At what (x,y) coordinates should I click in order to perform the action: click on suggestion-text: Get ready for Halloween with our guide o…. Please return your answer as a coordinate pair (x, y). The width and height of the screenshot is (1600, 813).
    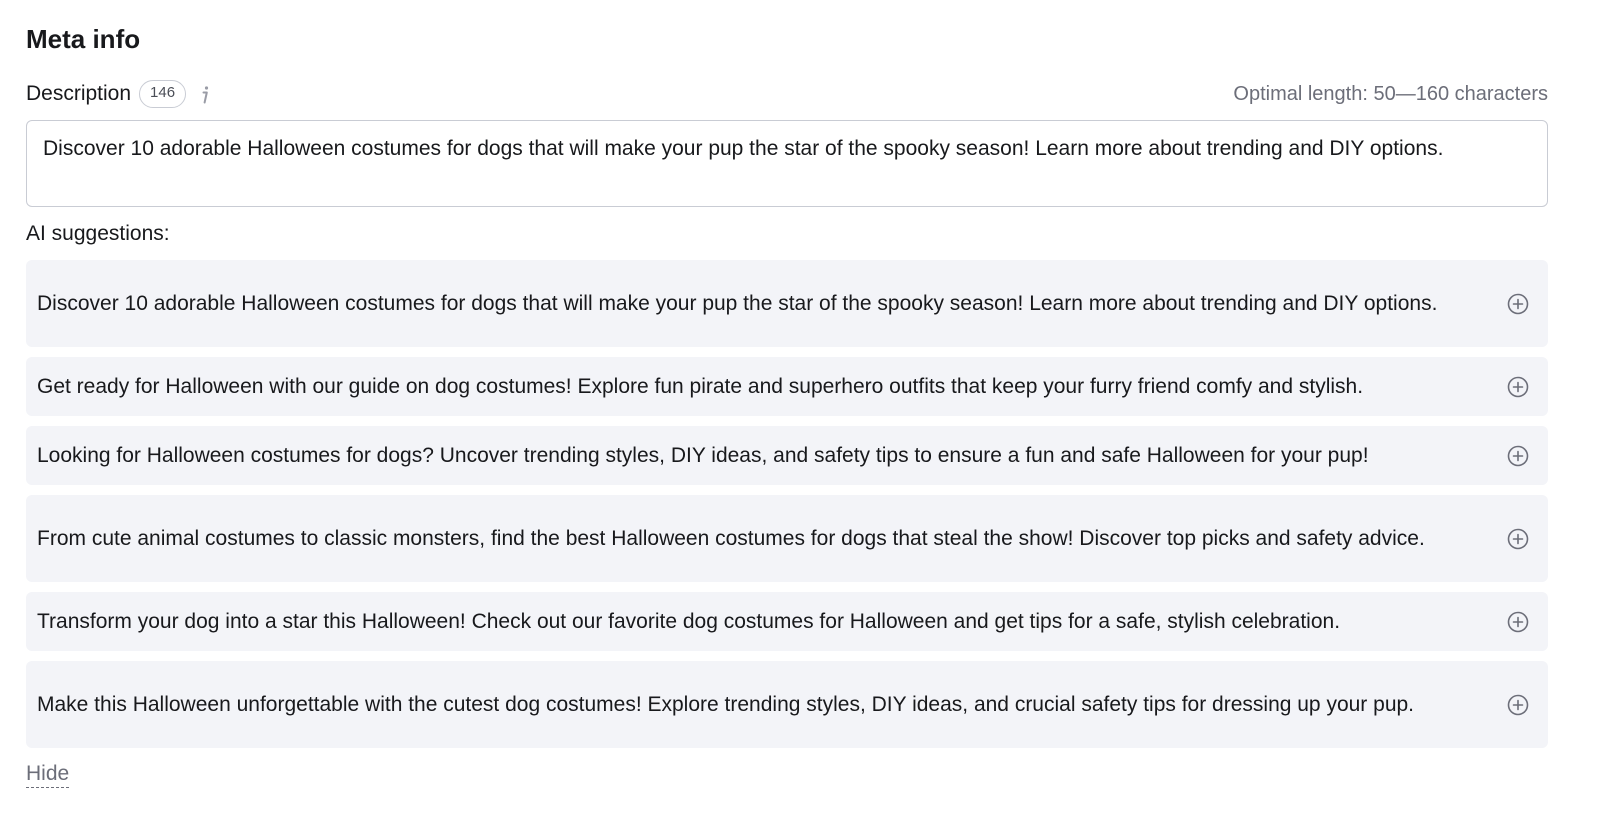
    Looking at the image, I should click on (700, 386).